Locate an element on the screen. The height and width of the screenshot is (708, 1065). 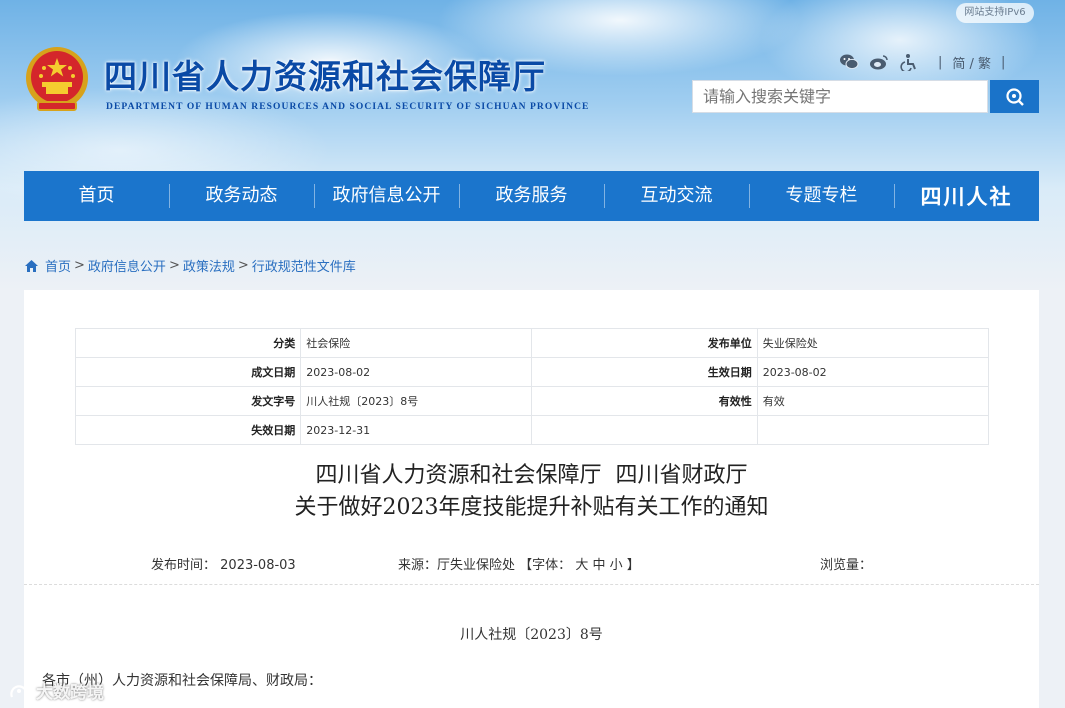
font-size-small-button: 小 is located at coordinates (616, 565).